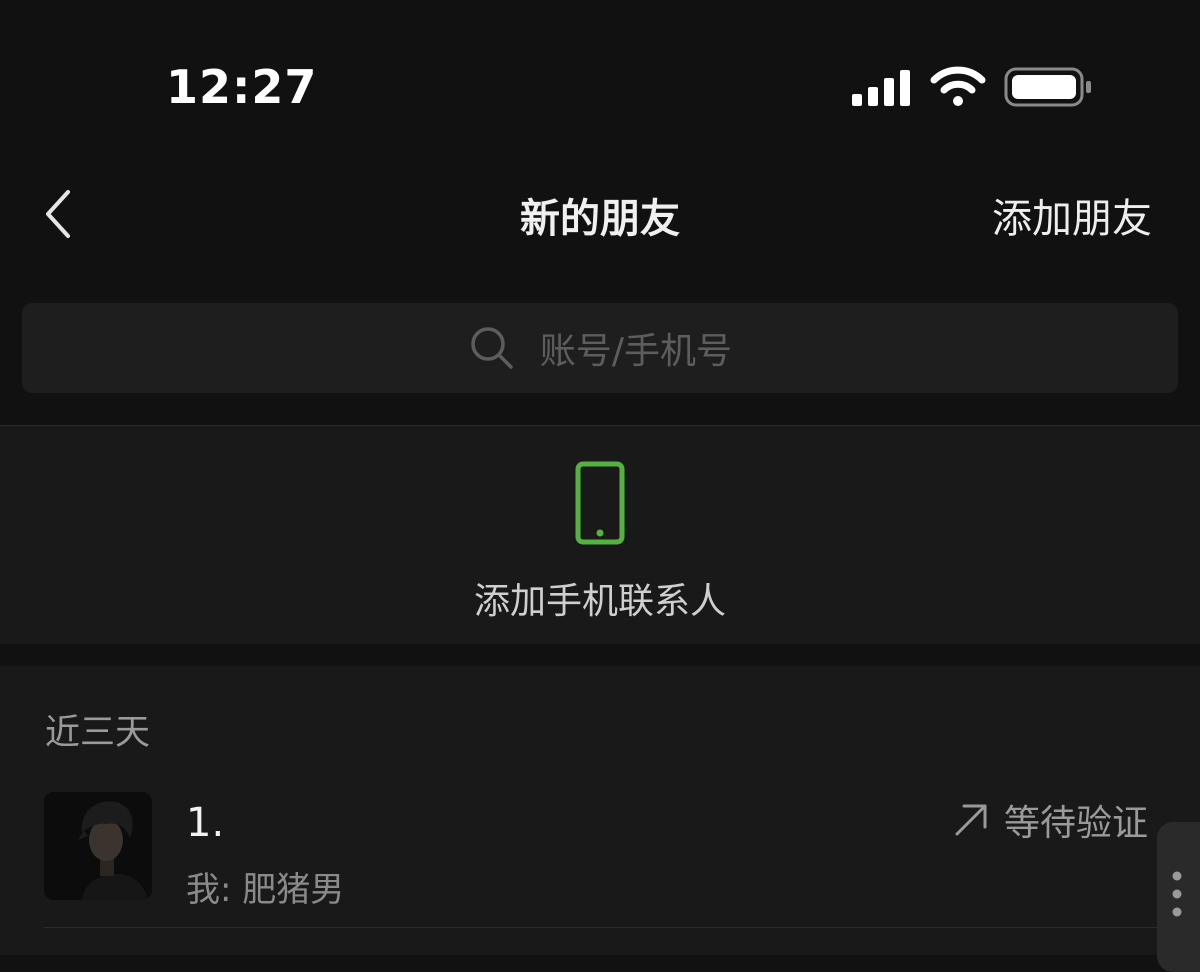  What do you see at coordinates (242, 87) in the screenshot?
I see `status-time: 12:27` at bounding box center [242, 87].